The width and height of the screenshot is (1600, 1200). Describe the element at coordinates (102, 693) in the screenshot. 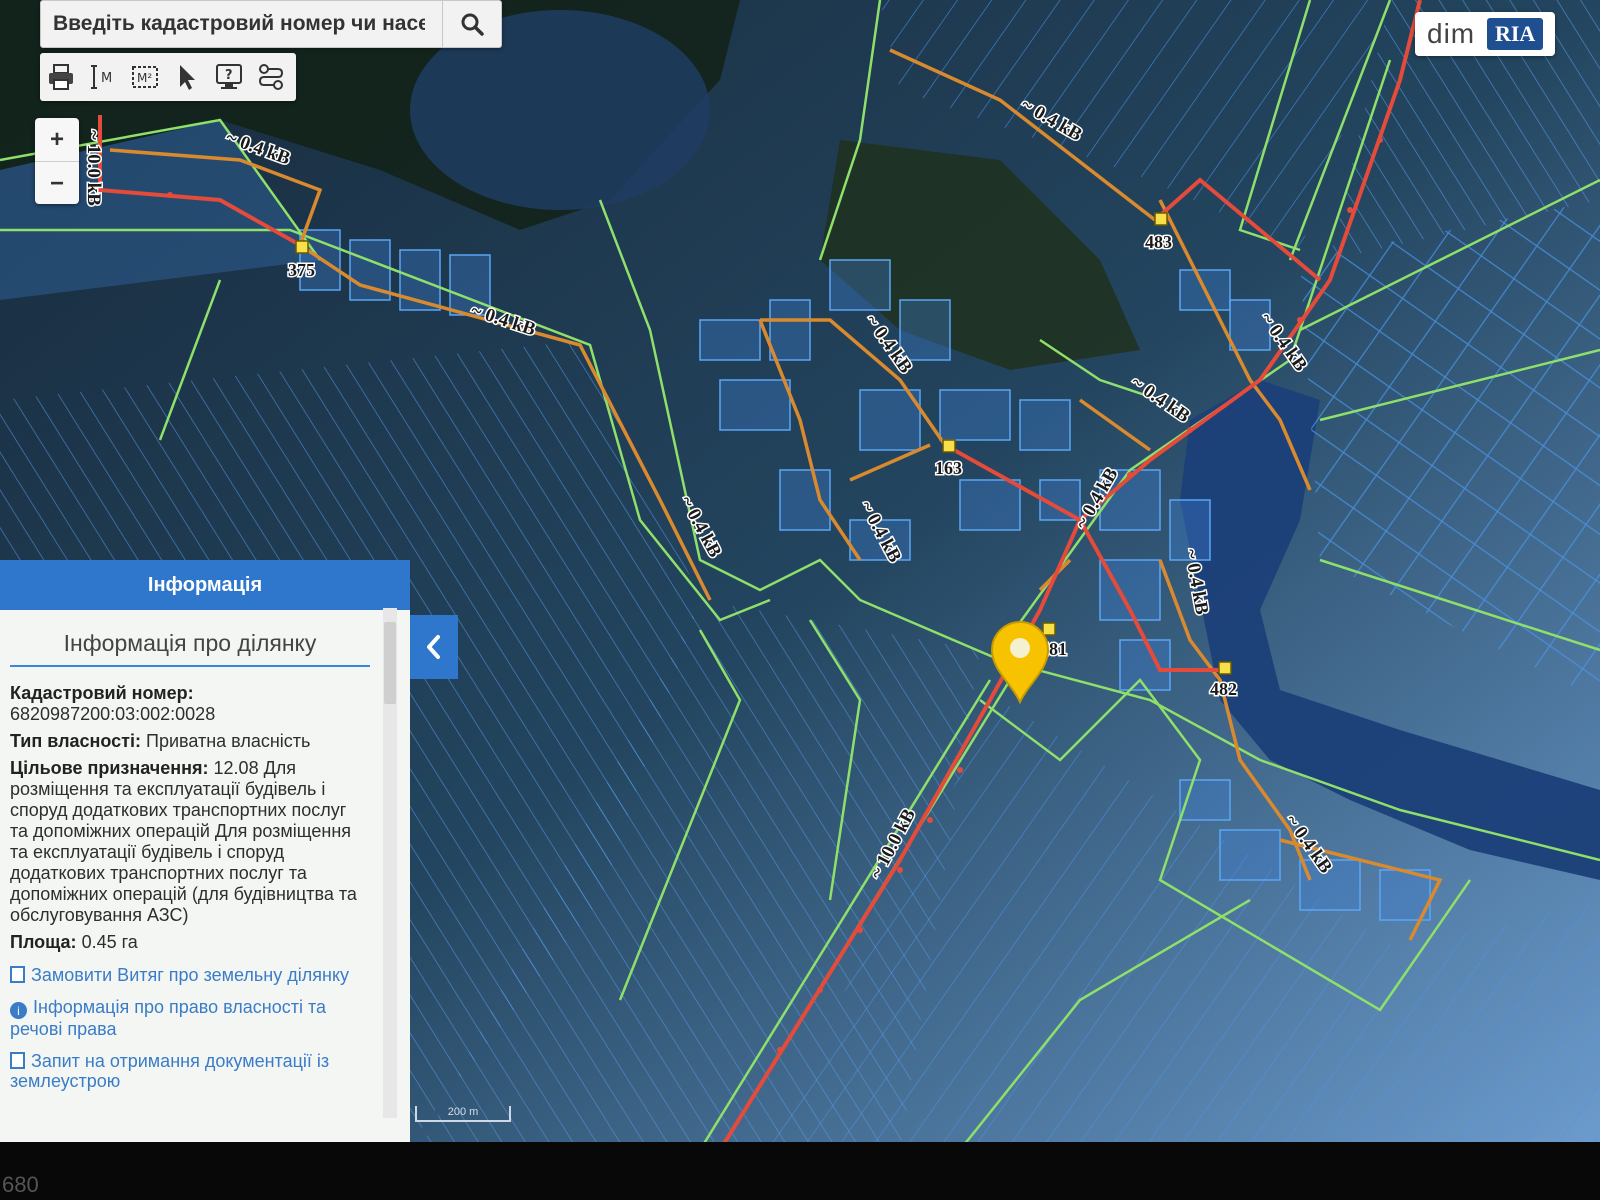

I see `cadastral-number-label: Кадастровий номер:` at that location.